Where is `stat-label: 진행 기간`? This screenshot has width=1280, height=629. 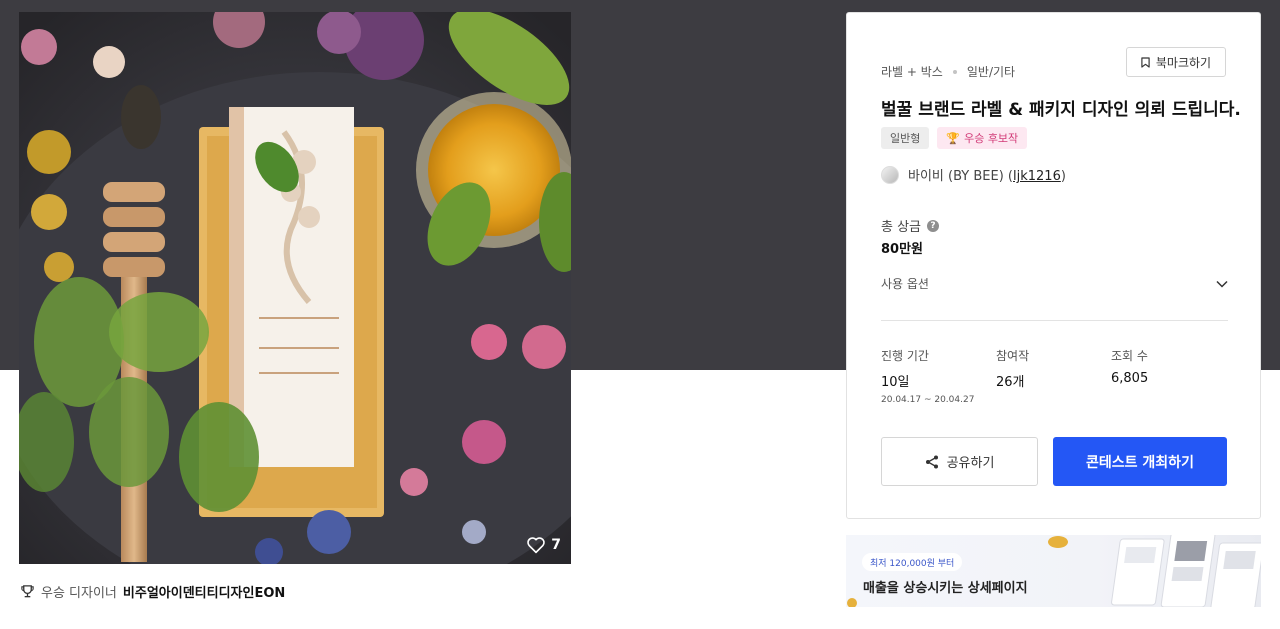 stat-label: 진행 기간 is located at coordinates (905, 356).